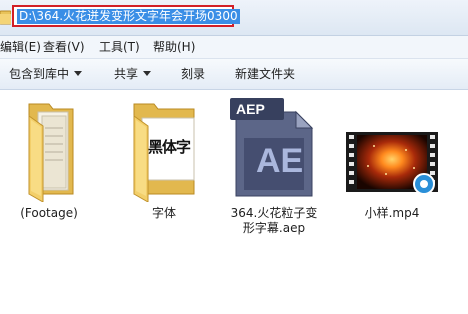 The height and width of the screenshot is (314, 468). I want to click on menu-help: 帮助(H), so click(174, 47).